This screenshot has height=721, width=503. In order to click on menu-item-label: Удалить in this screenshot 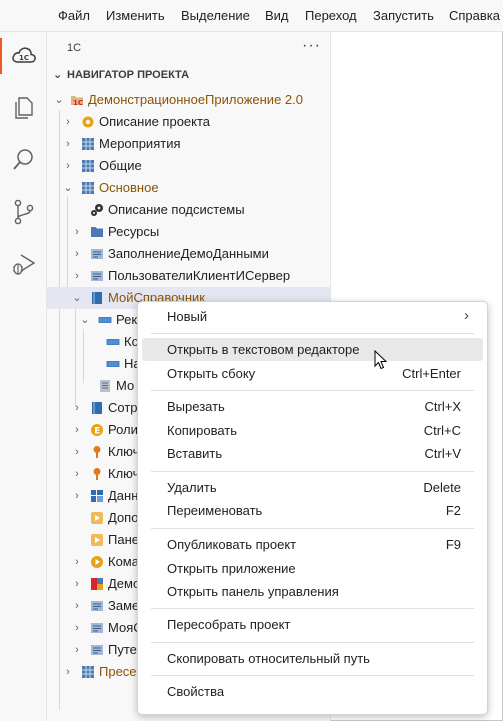, I will do `click(192, 487)`.